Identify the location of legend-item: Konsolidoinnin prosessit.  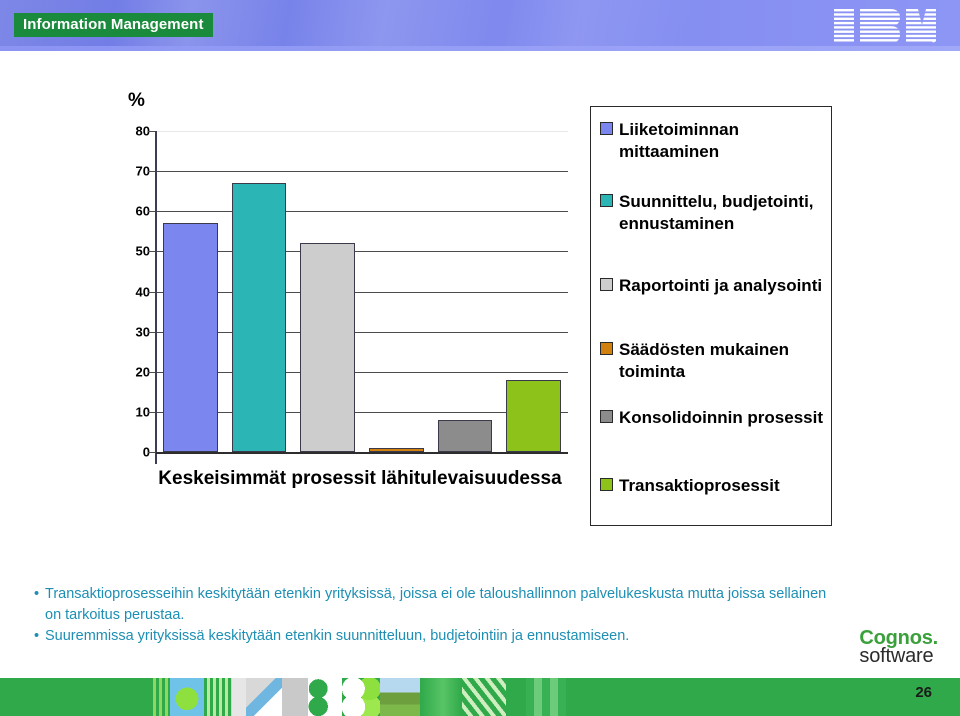
(713, 418).